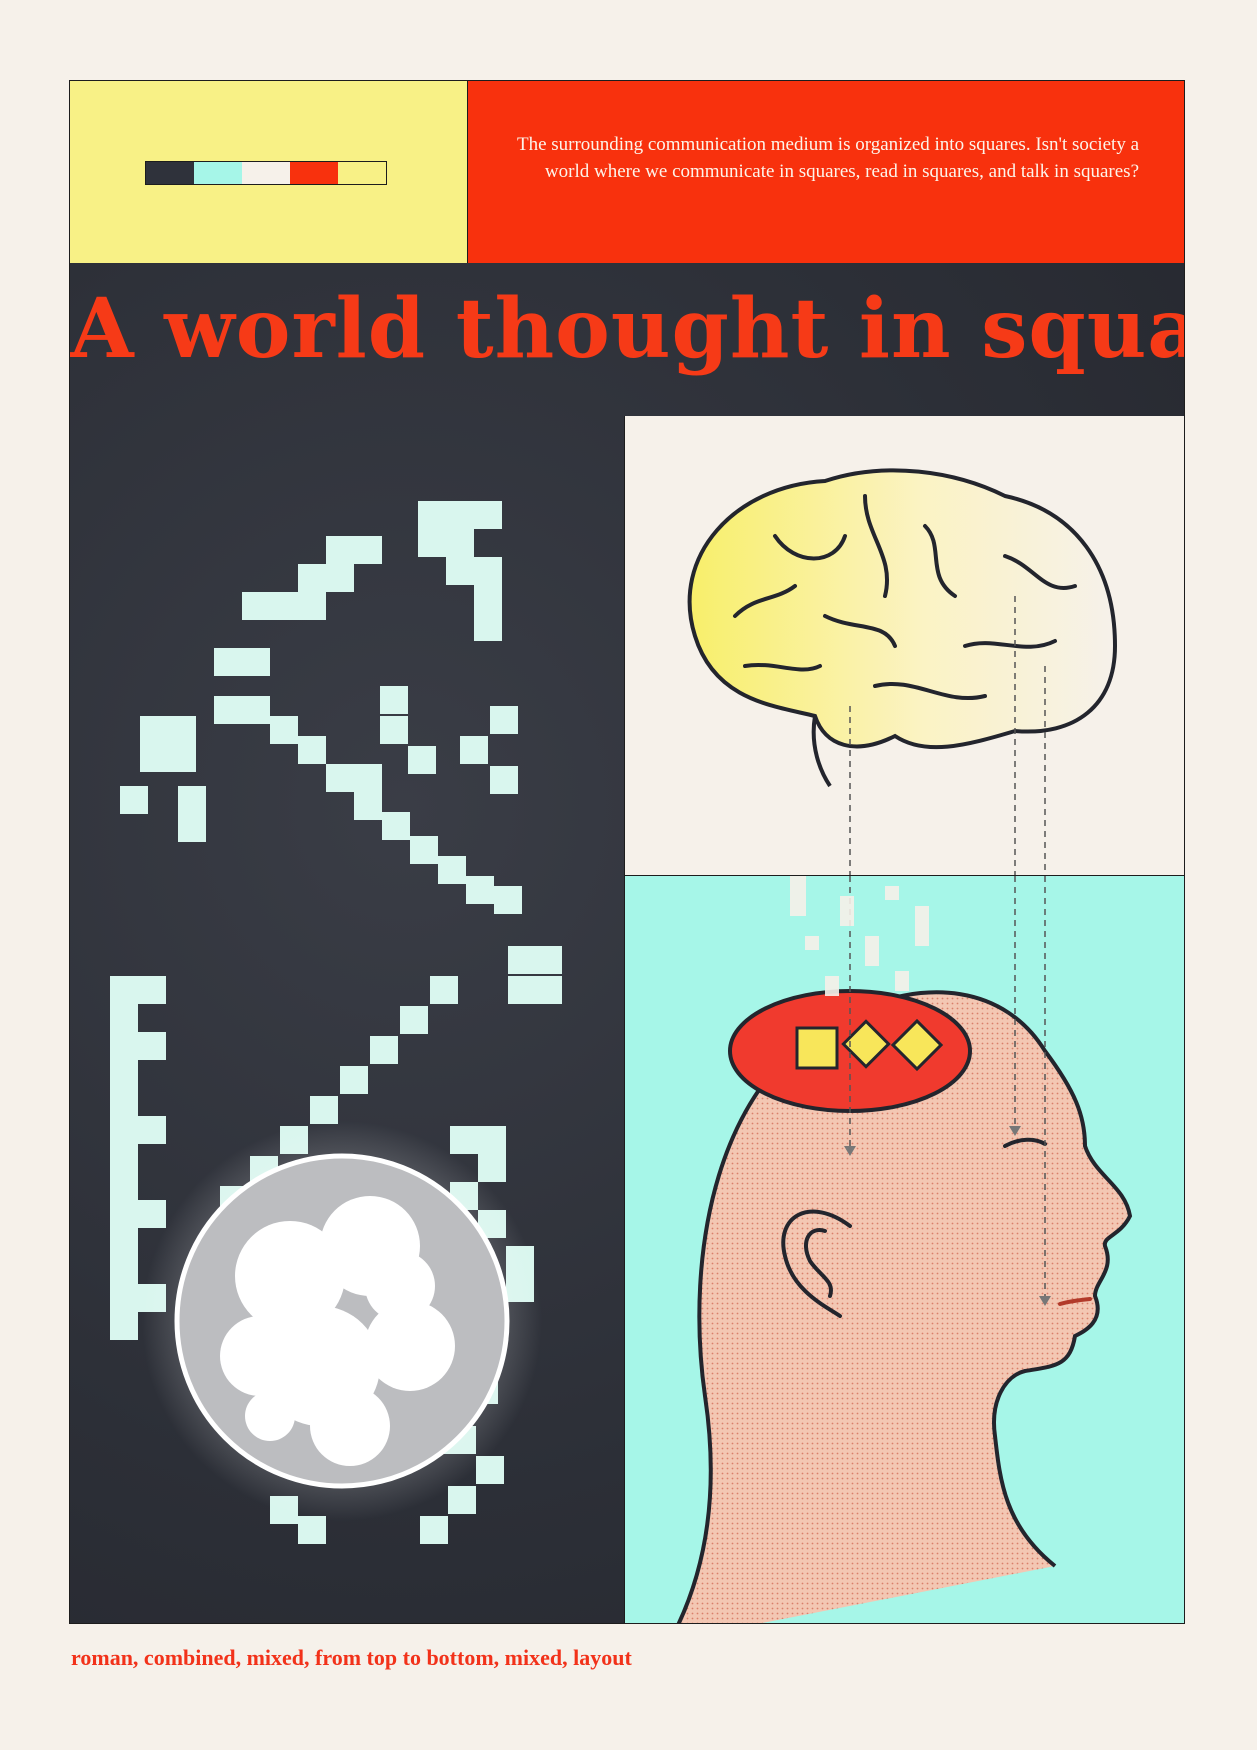 Image resolution: width=1257 pixels, height=1750 pixels. What do you see at coordinates (902, 609) in the screenshot?
I see `brain-icon` at bounding box center [902, 609].